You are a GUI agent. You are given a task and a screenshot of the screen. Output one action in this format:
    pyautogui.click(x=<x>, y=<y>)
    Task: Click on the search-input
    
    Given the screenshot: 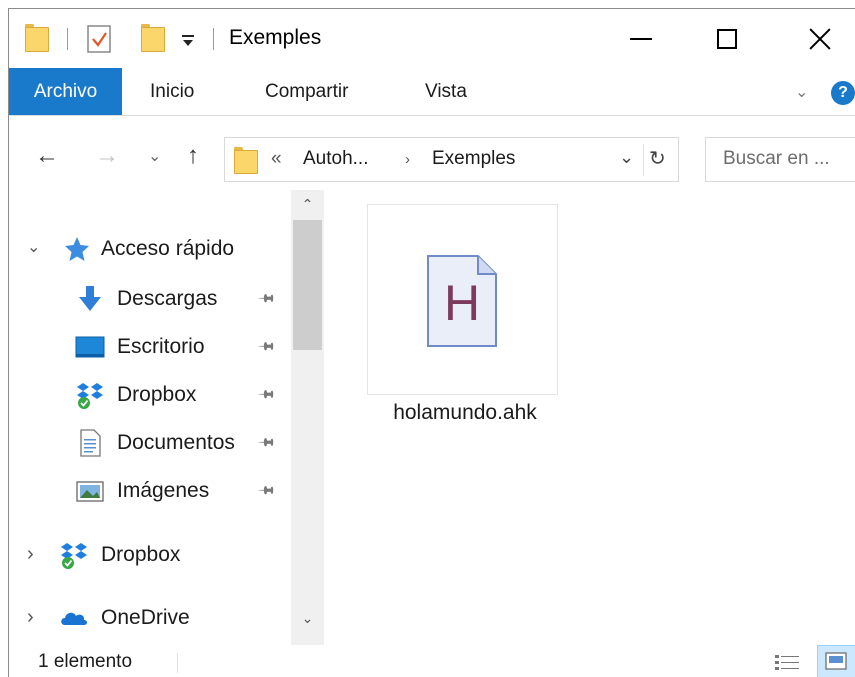 What is the action you would take?
    pyautogui.click(x=780, y=158)
    